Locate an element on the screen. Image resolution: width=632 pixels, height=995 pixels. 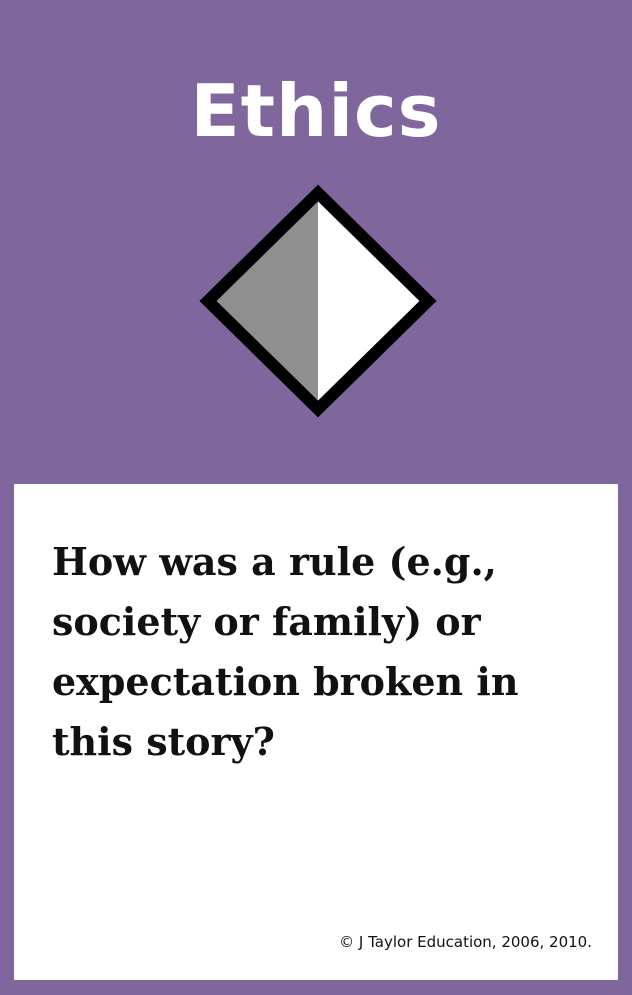
card-title: Ethics is located at coordinates (316, 111).